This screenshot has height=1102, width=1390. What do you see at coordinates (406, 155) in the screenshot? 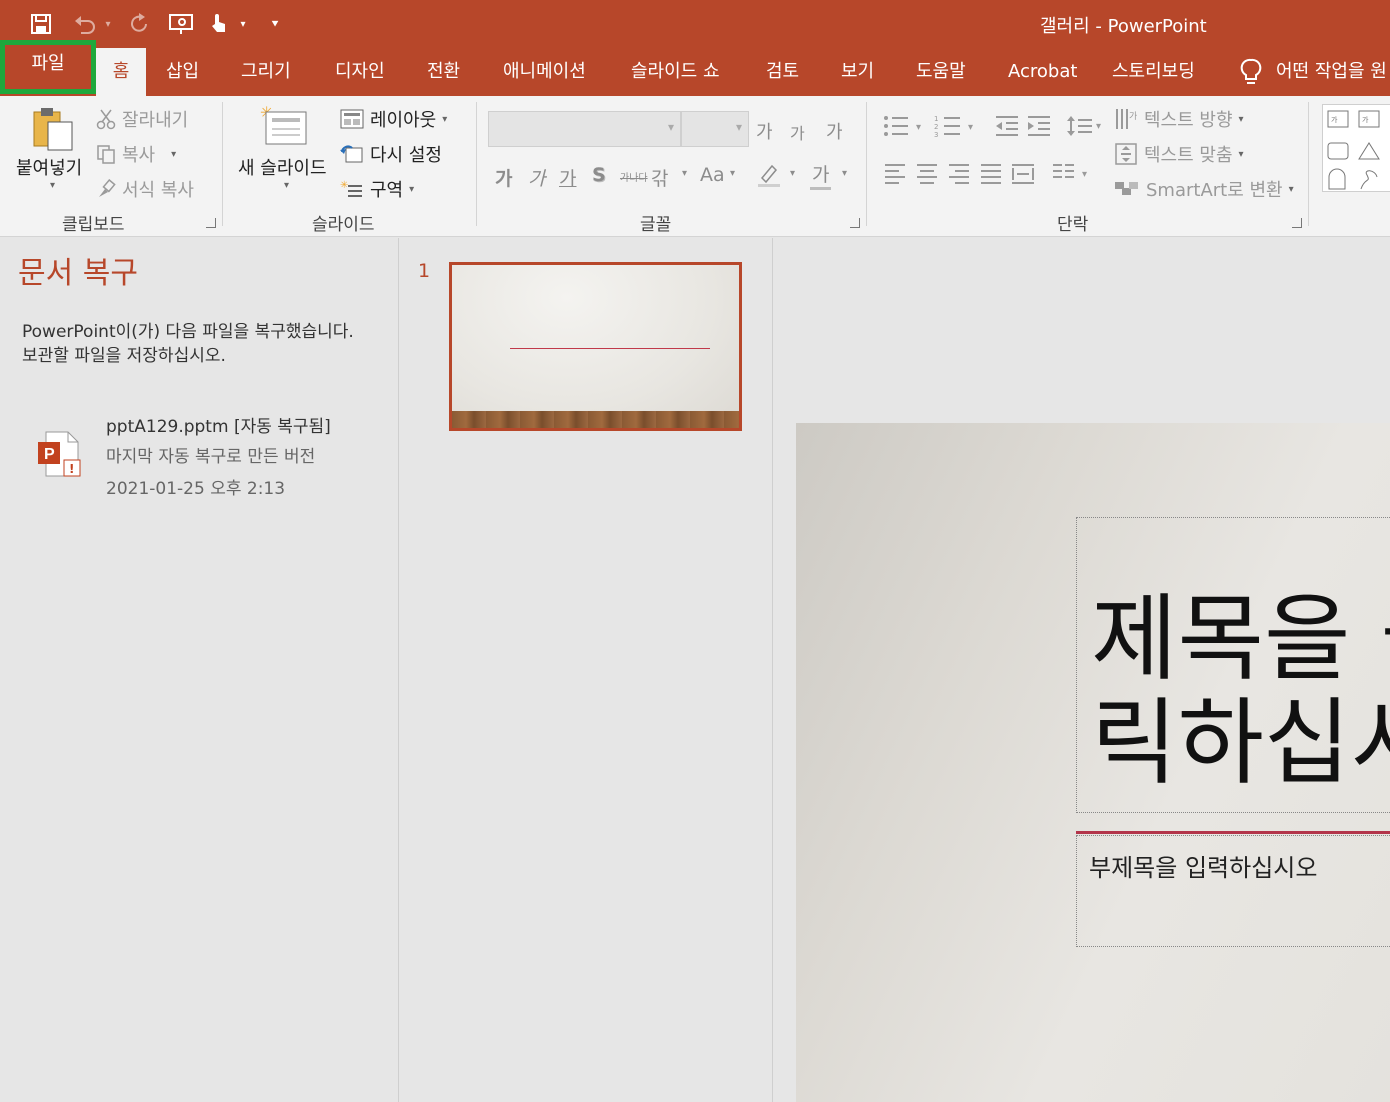
I see `reset-label: 다시 설정` at bounding box center [406, 155].